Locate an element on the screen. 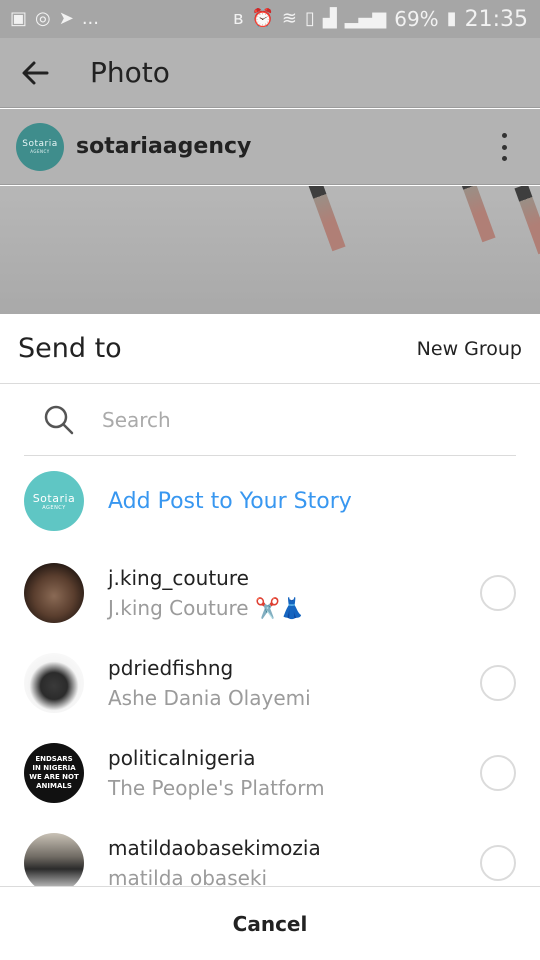 The image size is (540, 960). contact-username: pdriedfishng is located at coordinates (171, 668).